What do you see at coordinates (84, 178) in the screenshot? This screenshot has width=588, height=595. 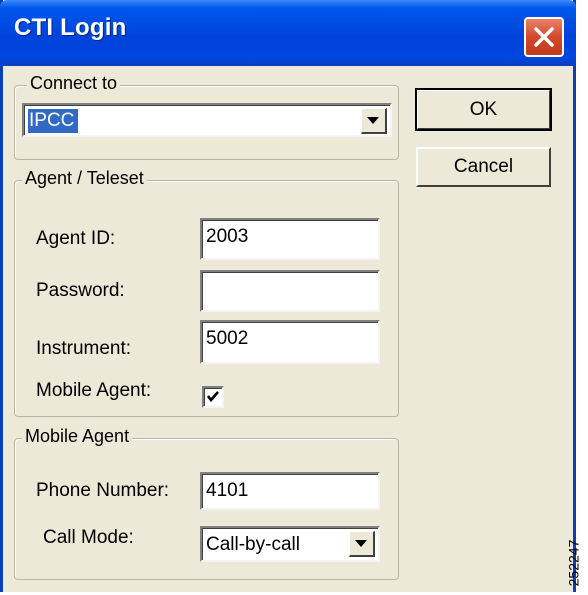 I see `agent-teleset-legend: Agent / Teleset` at bounding box center [84, 178].